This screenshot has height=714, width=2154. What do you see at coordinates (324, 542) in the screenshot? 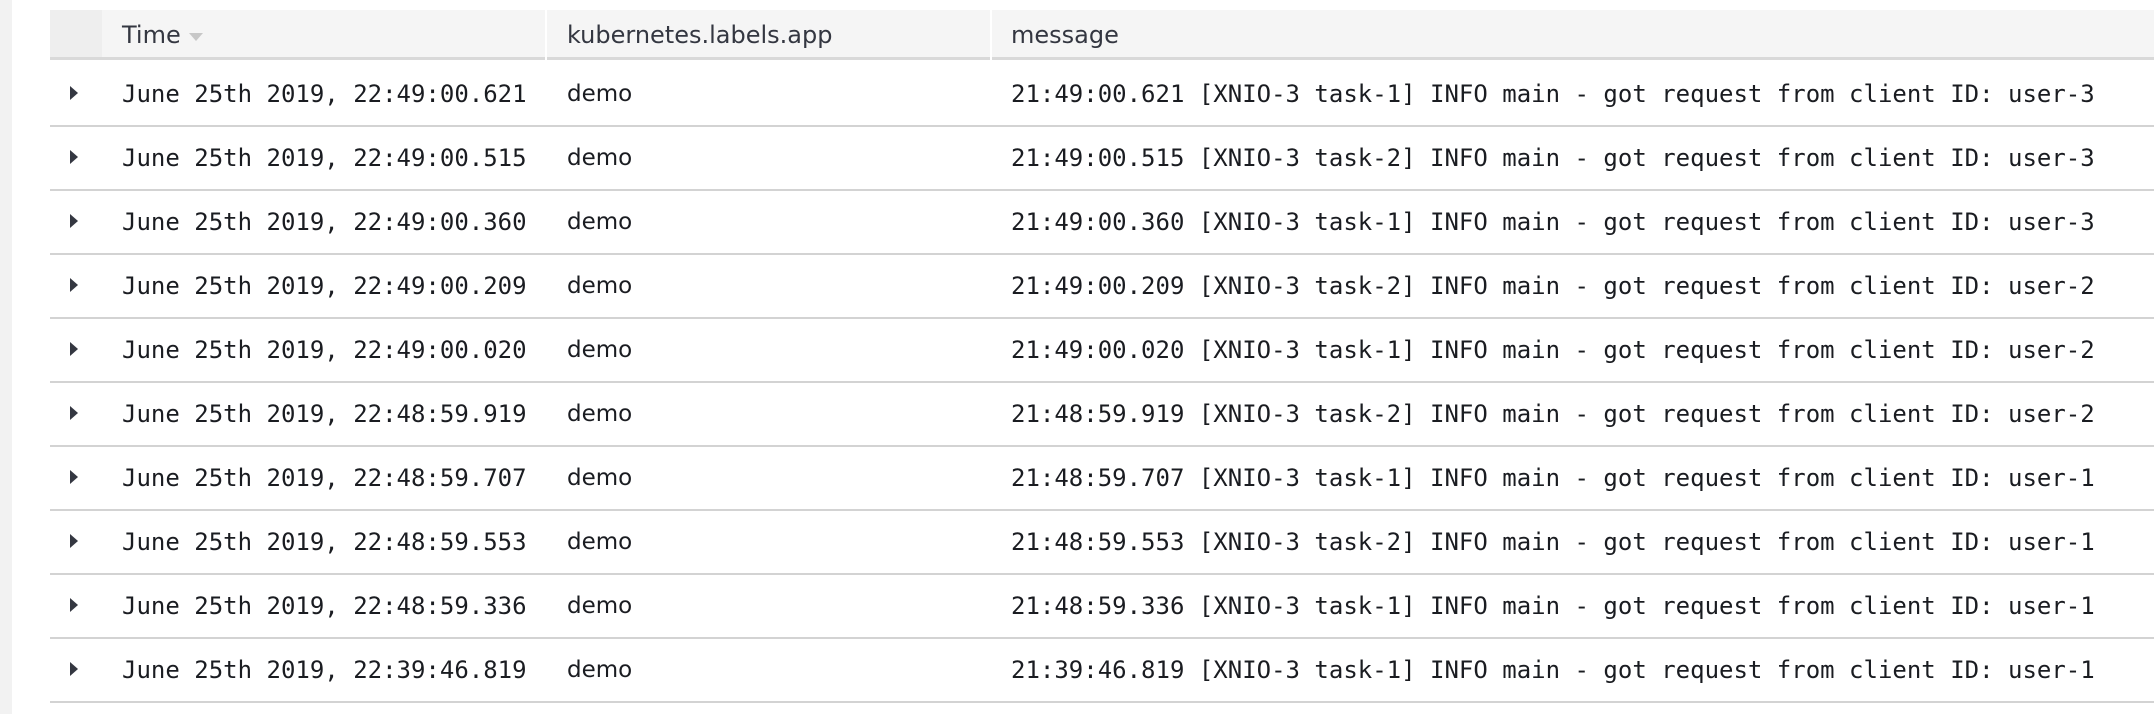
I see `time-cell: June 25th 2019, 22:48:59.553` at bounding box center [324, 542].